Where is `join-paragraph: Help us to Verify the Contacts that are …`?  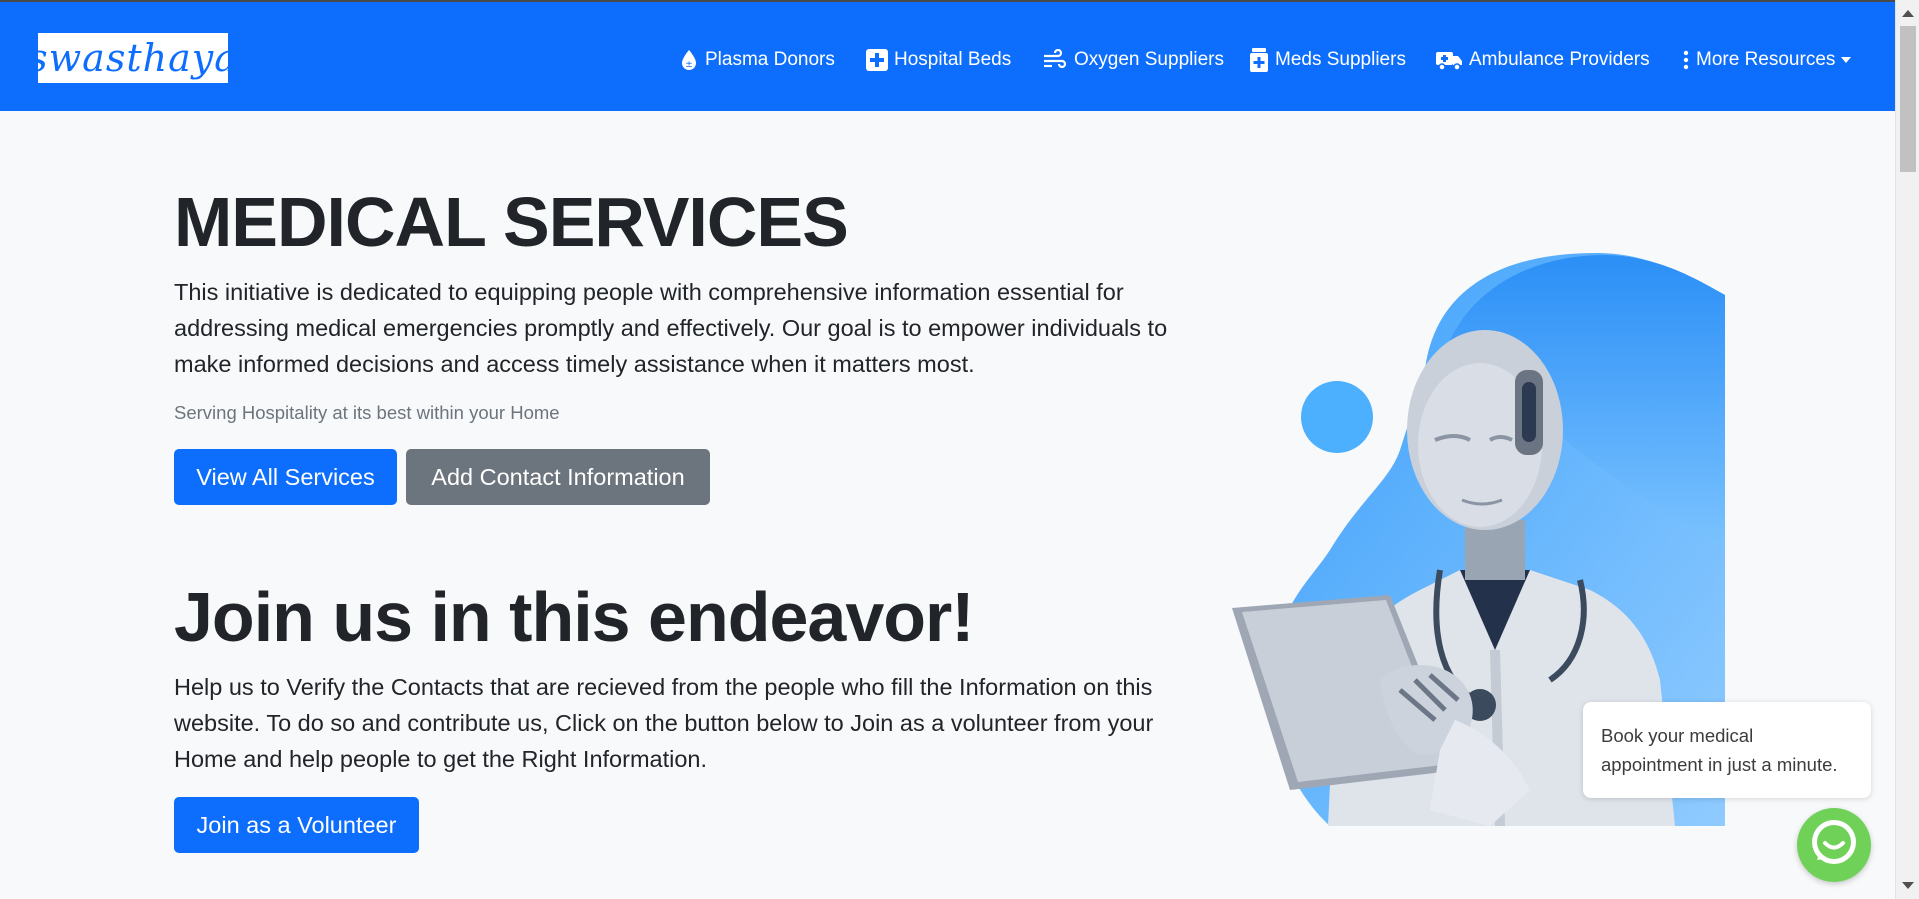 join-paragraph: Help us to Verify the Contacts that are … is located at coordinates (664, 723).